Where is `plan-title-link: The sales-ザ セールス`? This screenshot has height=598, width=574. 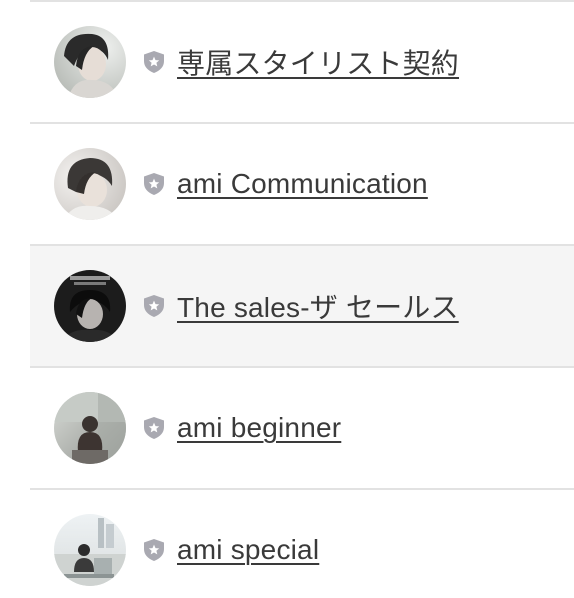
plan-title-link: The sales-ザ セールス is located at coordinates (318, 306).